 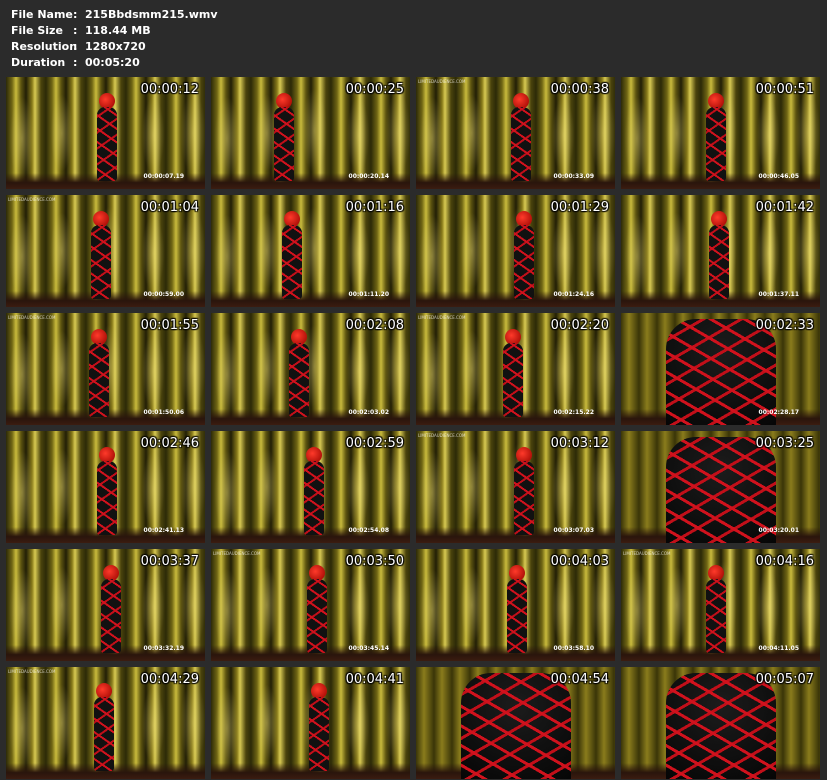 What do you see at coordinates (374, 89) in the screenshot?
I see `thumbnail-timestamp: 00:00:25` at bounding box center [374, 89].